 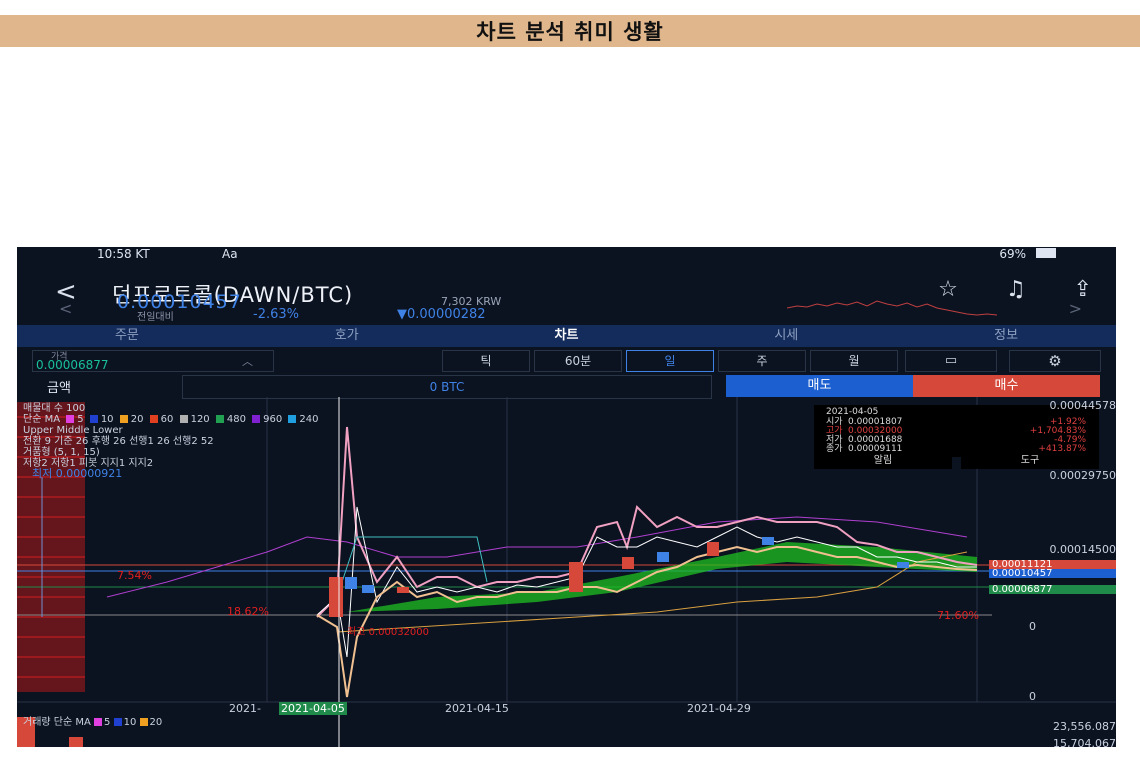 What do you see at coordinates (137, 419) in the screenshot?
I see `ma20-label: 20` at bounding box center [137, 419].